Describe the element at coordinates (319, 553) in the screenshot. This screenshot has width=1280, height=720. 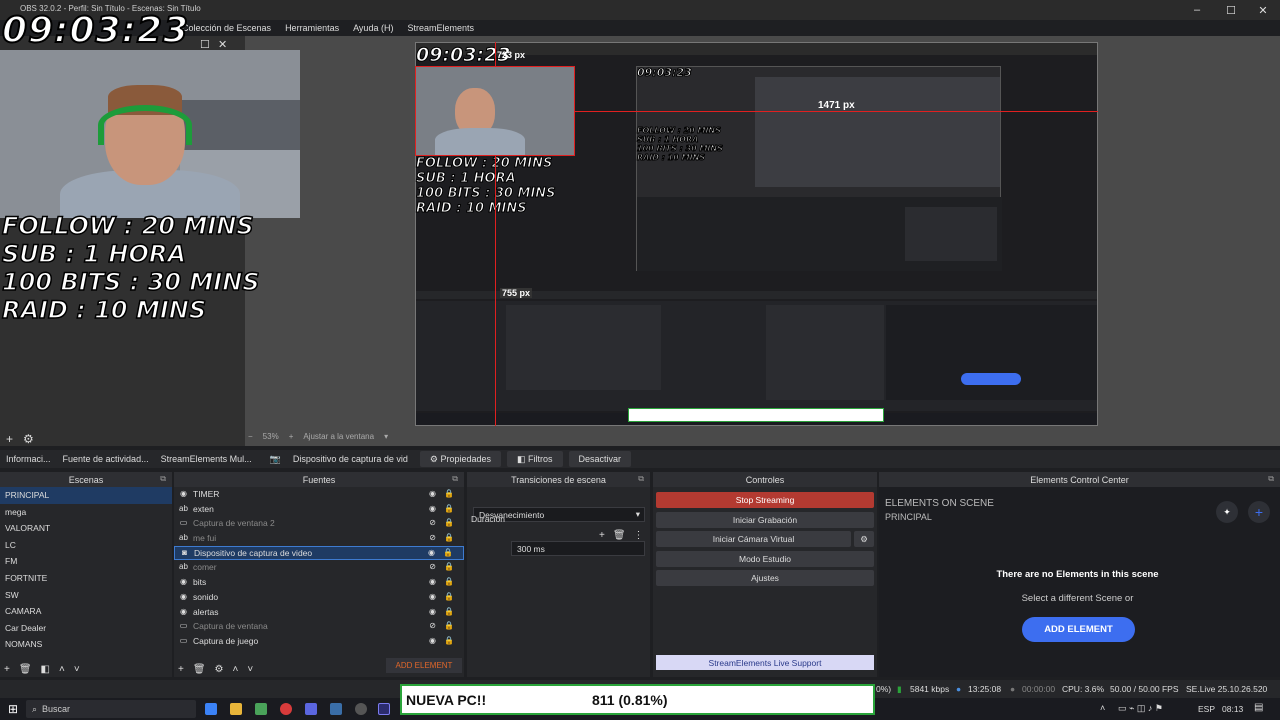
I see `source-item: ◙ Dispositivo de captura de video ◉ 🔒` at that location.